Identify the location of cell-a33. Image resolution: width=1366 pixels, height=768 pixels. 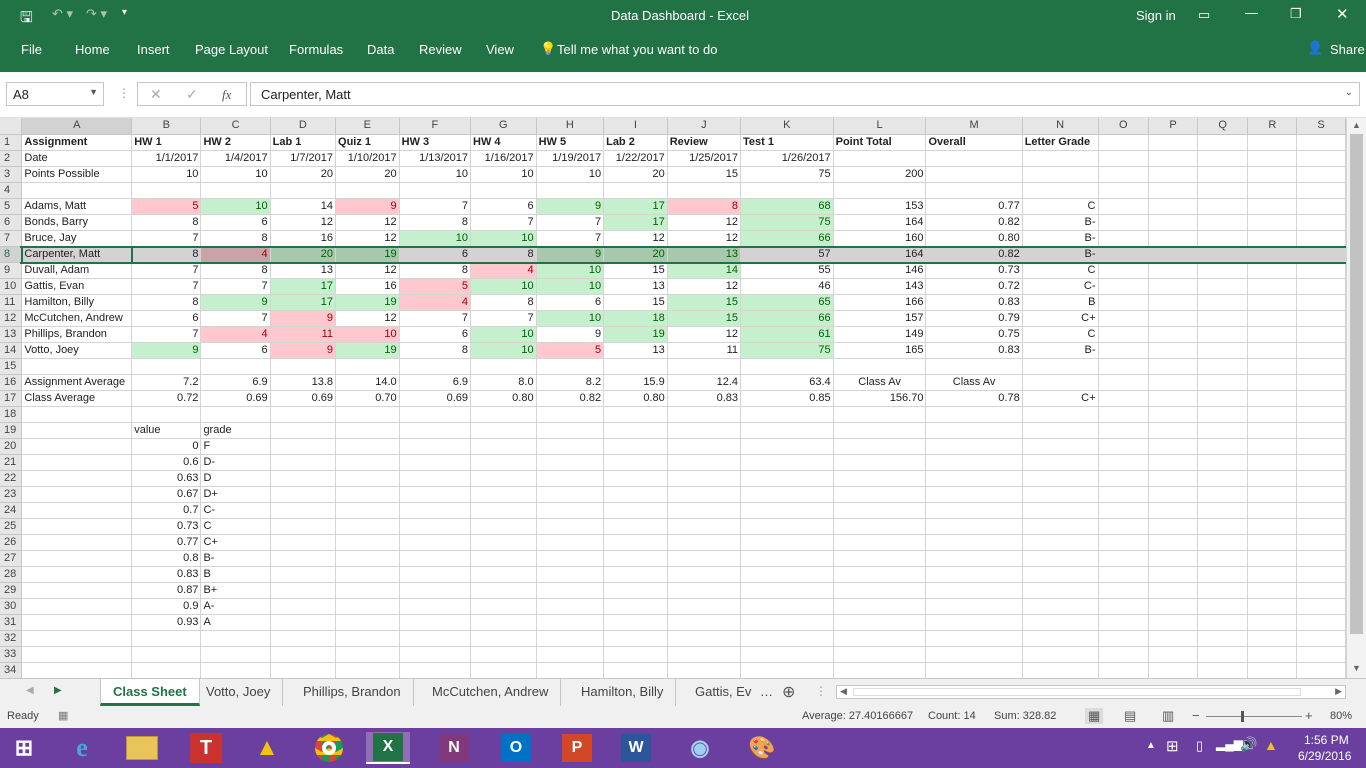
(77, 654).